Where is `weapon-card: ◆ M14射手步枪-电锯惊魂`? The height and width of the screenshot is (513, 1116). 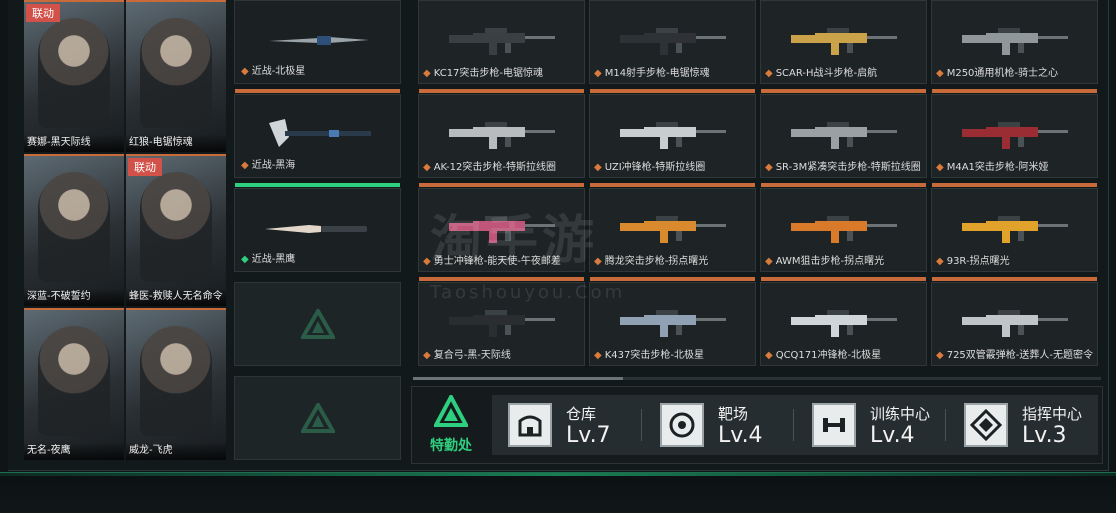 weapon-card: ◆ M14射手步枪-电锯惊魂 is located at coordinates (672, 42).